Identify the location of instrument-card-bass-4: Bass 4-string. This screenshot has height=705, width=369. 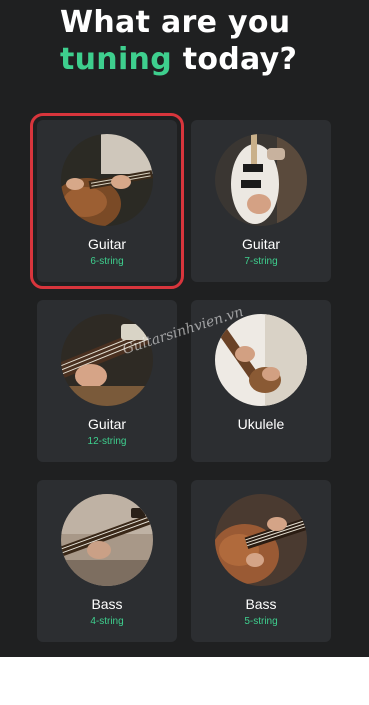
(107, 561).